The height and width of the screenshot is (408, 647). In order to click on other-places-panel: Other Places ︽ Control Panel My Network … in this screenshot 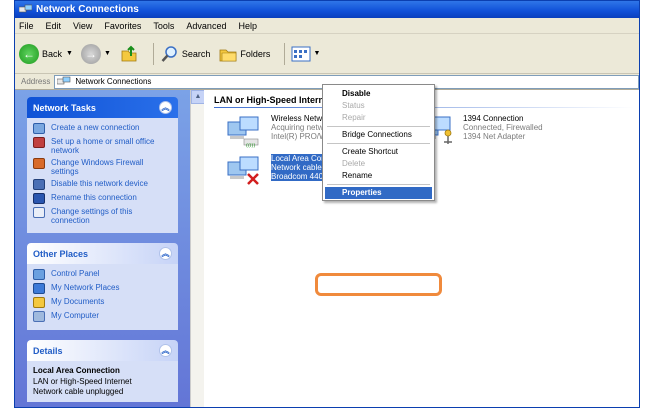, I will do `click(102, 286)`.